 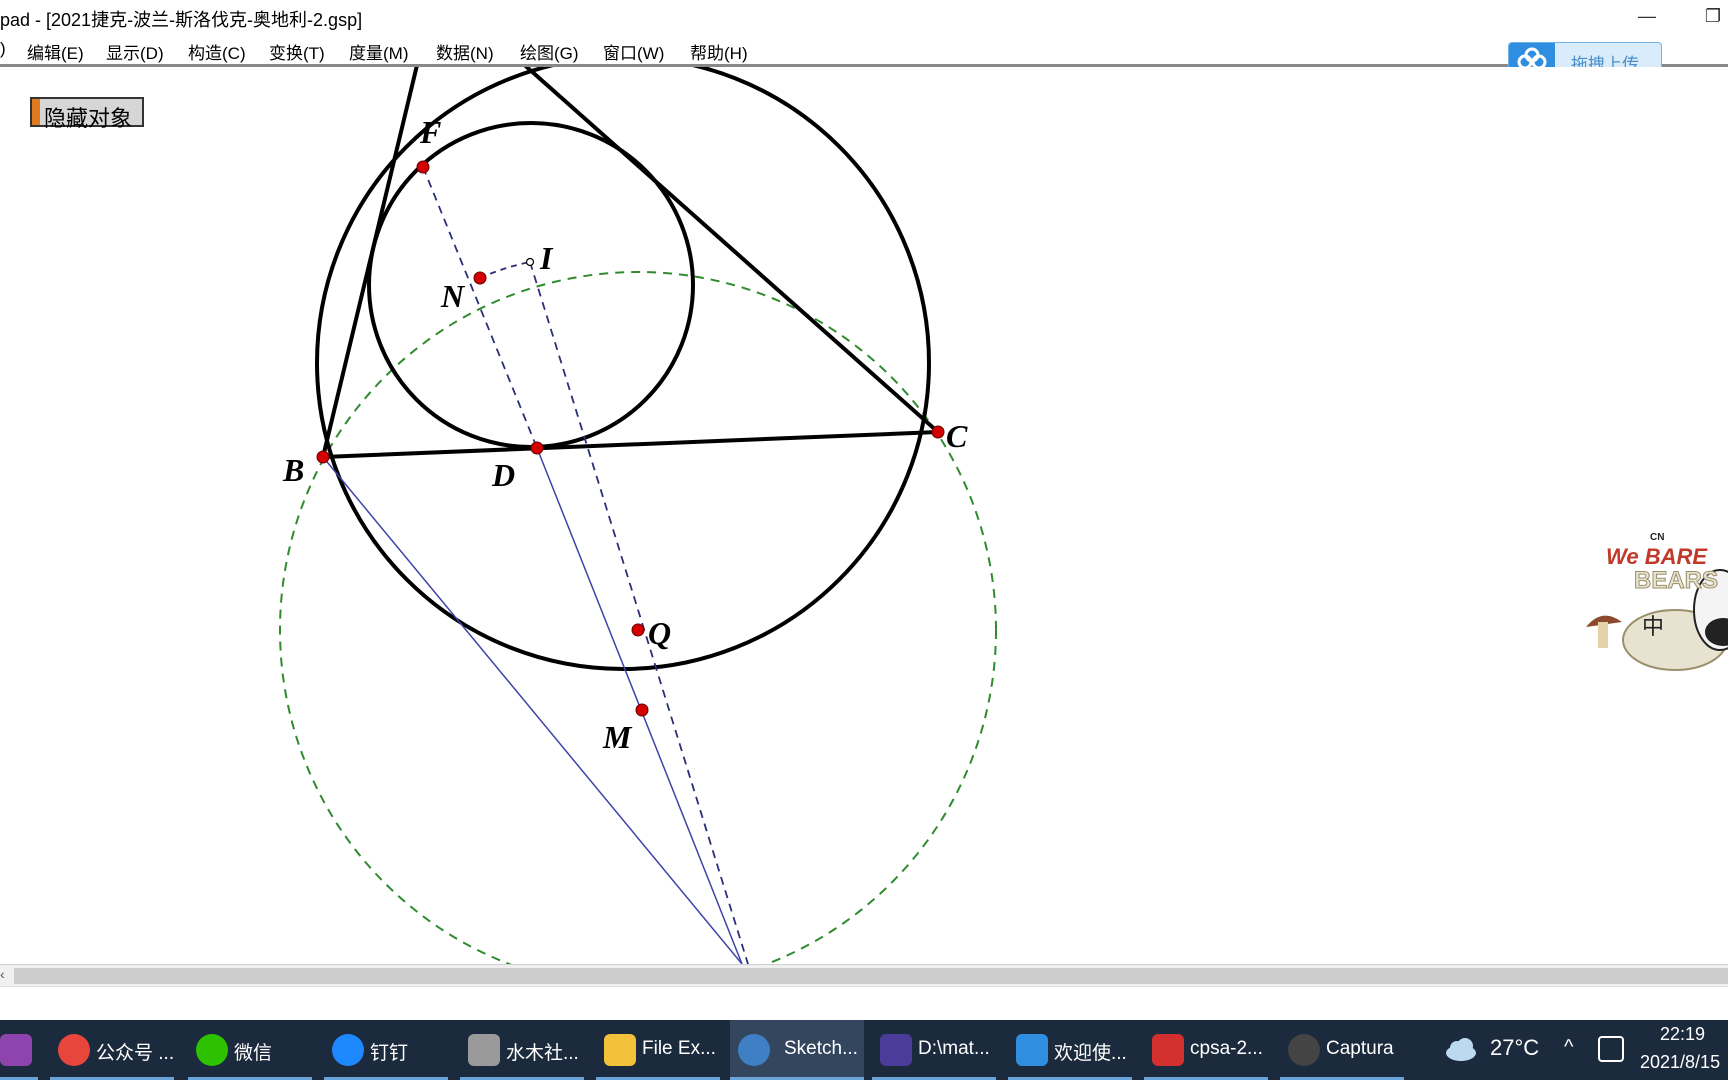 What do you see at coordinates (74, 1050) in the screenshot?
I see `chrome-icon` at bounding box center [74, 1050].